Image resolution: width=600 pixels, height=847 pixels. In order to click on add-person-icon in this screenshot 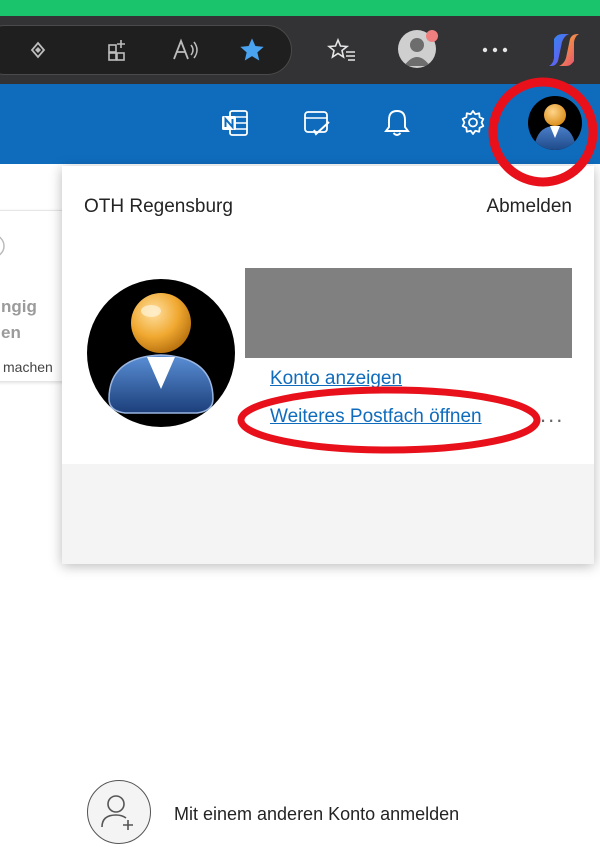, I will do `click(119, 812)`.